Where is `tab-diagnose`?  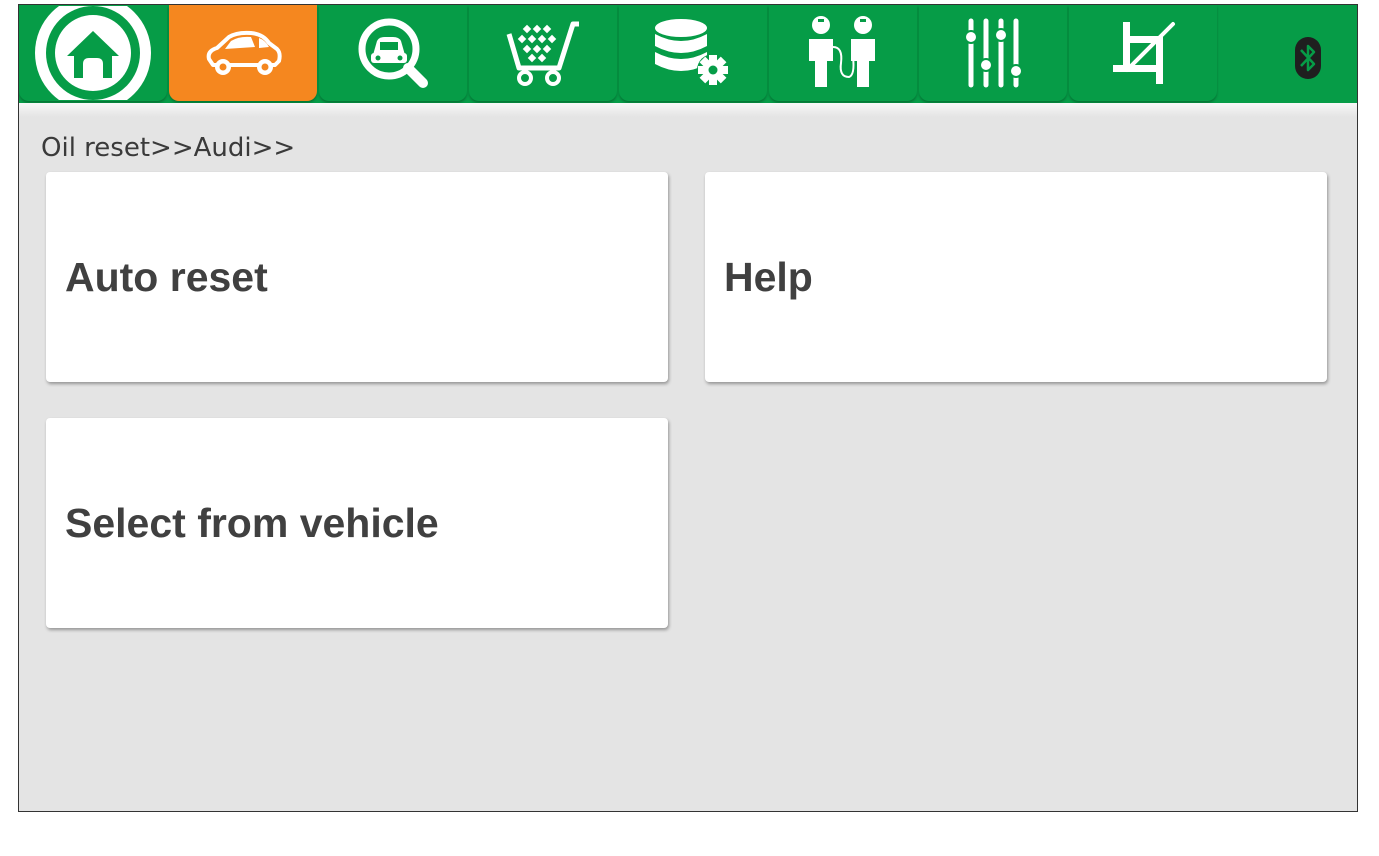 tab-diagnose is located at coordinates (393, 53).